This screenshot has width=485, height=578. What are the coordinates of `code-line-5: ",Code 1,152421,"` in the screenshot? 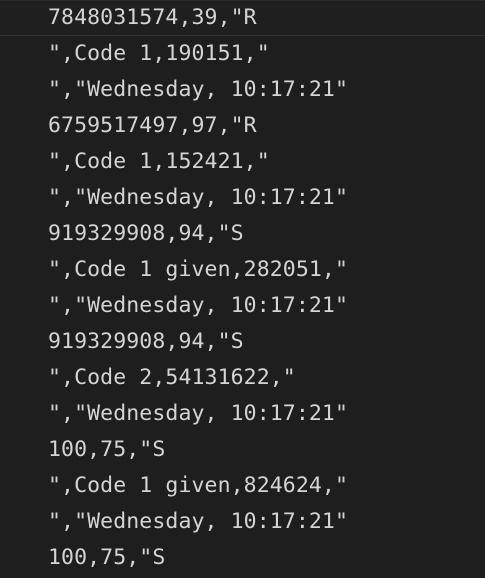 It's located at (159, 162).